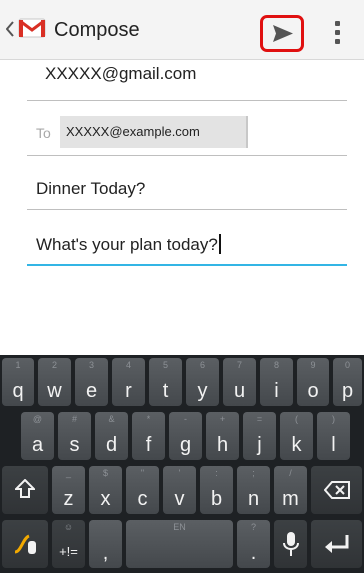 The image size is (364, 573). Describe the element at coordinates (165, 382) in the screenshot. I see `key-t: 5t` at that location.